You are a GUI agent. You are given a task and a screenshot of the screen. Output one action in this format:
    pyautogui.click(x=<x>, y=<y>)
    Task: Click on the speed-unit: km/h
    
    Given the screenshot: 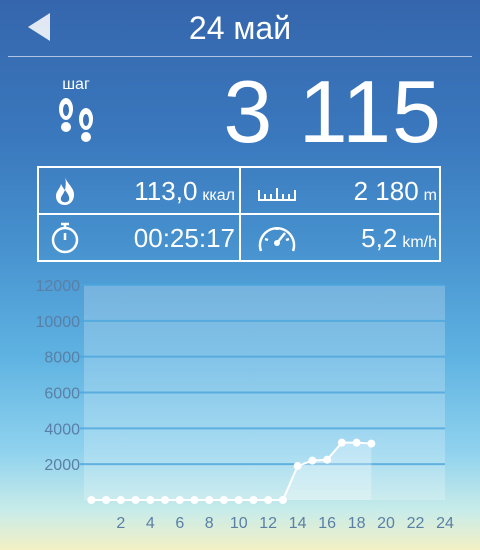 What is the action you would take?
    pyautogui.click(x=419, y=242)
    